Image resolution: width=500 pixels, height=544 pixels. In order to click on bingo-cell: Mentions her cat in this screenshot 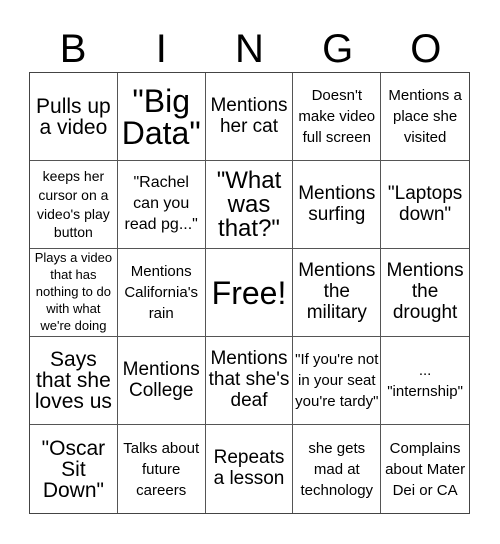, I will do `click(249, 117)`.